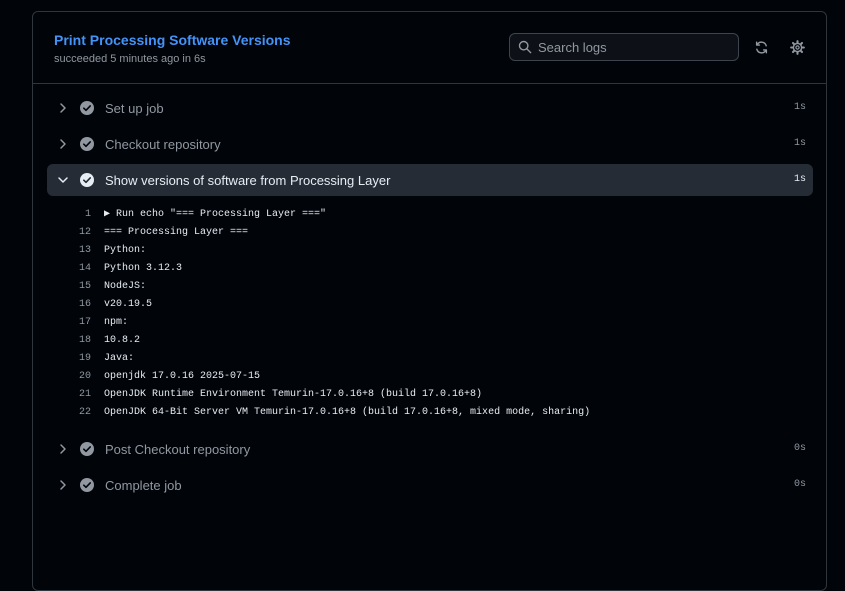 The width and height of the screenshot is (845, 591). Describe the element at coordinates (69, 305) in the screenshot. I see `line-number: 16` at that location.